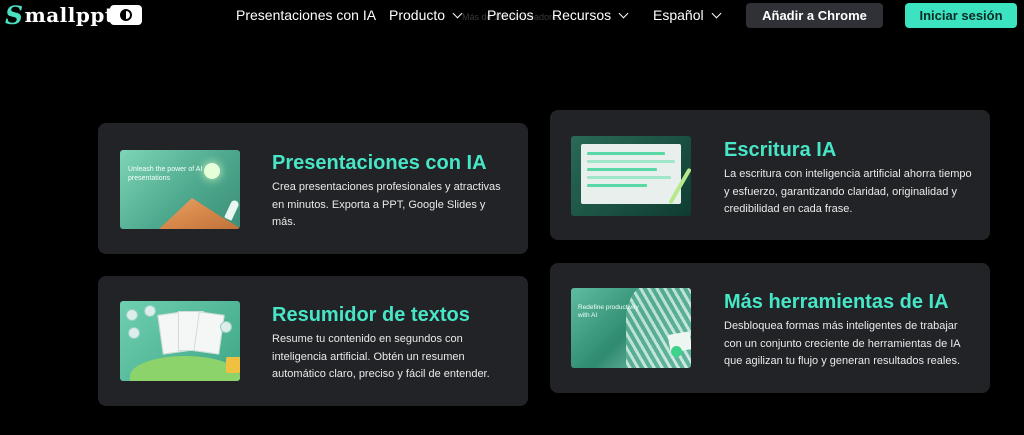 The height and width of the screenshot is (435, 1024). Describe the element at coordinates (417, 15) in the screenshot. I see `nav-label: Producto` at that location.